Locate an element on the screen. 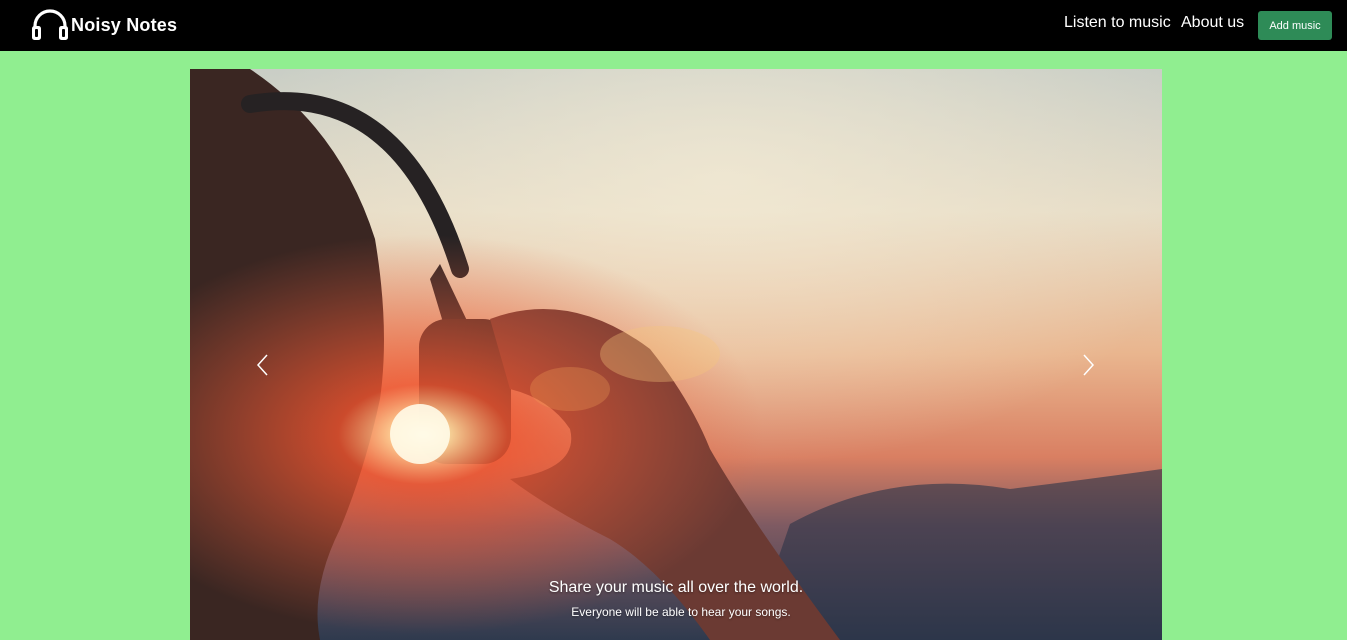 This screenshot has height=640, width=1347. carousel-caption-title: Share your music all over the world. is located at coordinates (676, 587).